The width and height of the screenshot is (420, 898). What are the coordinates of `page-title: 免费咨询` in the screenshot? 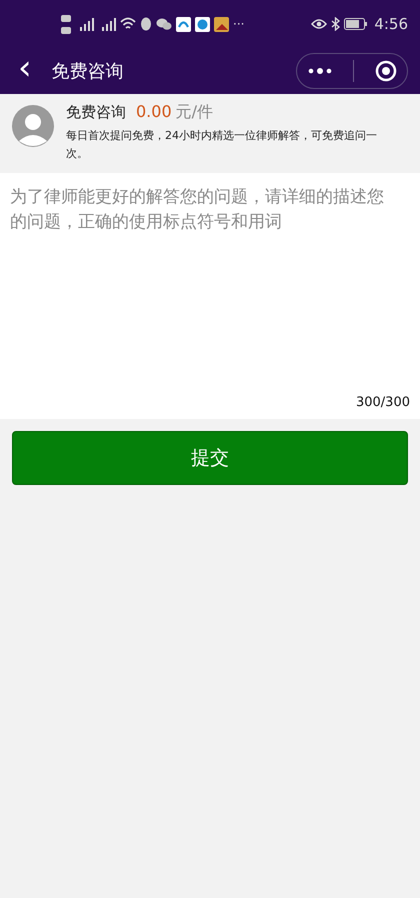 It's located at (88, 71).